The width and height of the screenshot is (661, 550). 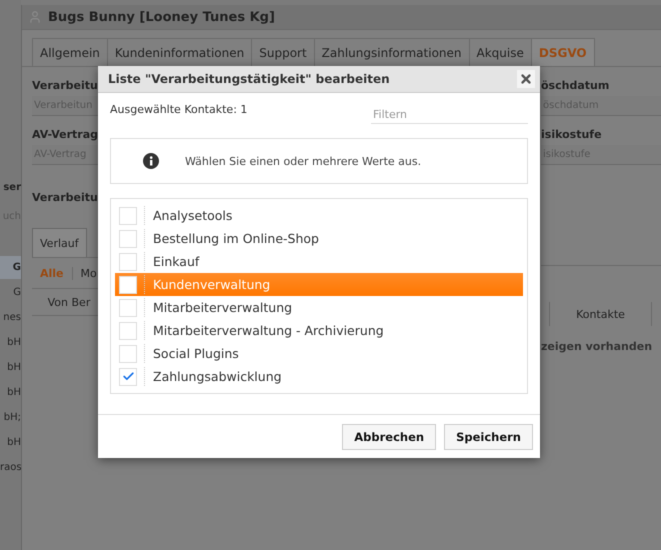 I want to click on close-button, so click(x=526, y=79).